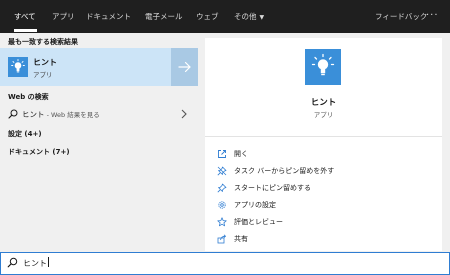  What do you see at coordinates (323, 115) in the screenshot?
I see `preview-subtitle: アプリ` at bounding box center [323, 115].